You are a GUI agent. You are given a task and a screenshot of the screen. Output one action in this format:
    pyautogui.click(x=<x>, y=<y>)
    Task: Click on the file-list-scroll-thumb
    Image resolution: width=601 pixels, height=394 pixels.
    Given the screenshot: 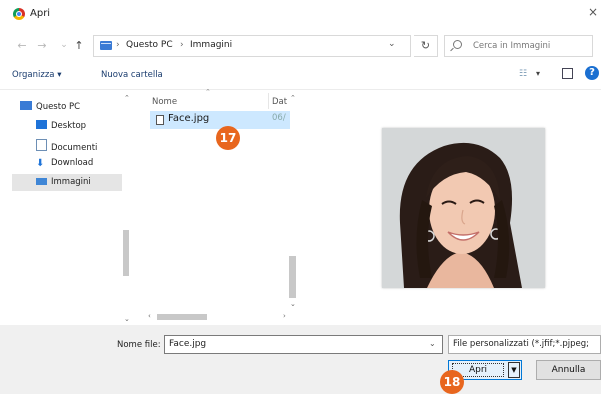 What is the action you would take?
    pyautogui.click(x=292, y=277)
    